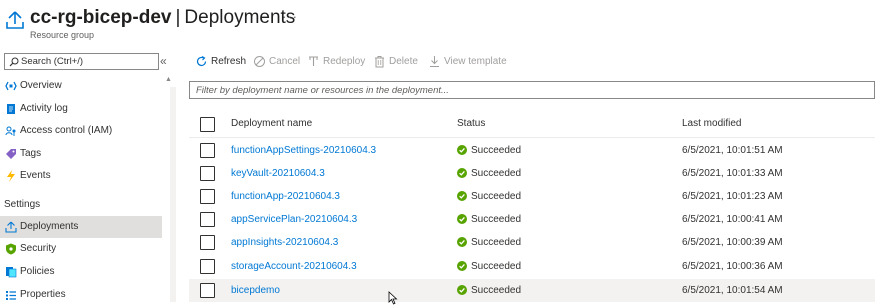  I want to click on refresh-button: Refresh, so click(225, 62).